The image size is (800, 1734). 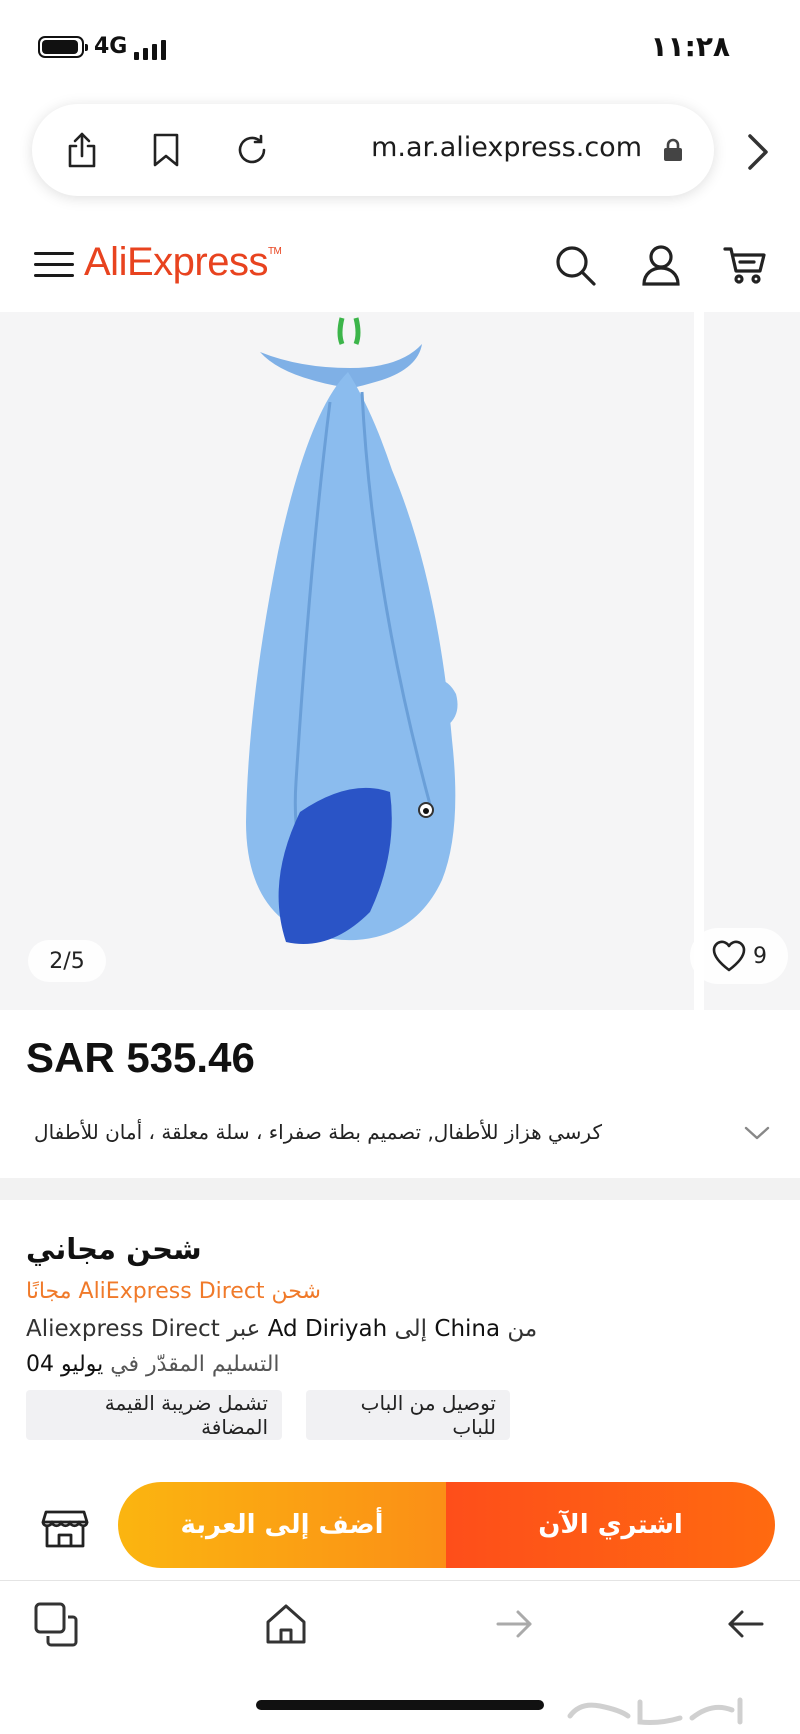 I want to click on buy-now-button: اشتري الآن, so click(x=610, y=1525).